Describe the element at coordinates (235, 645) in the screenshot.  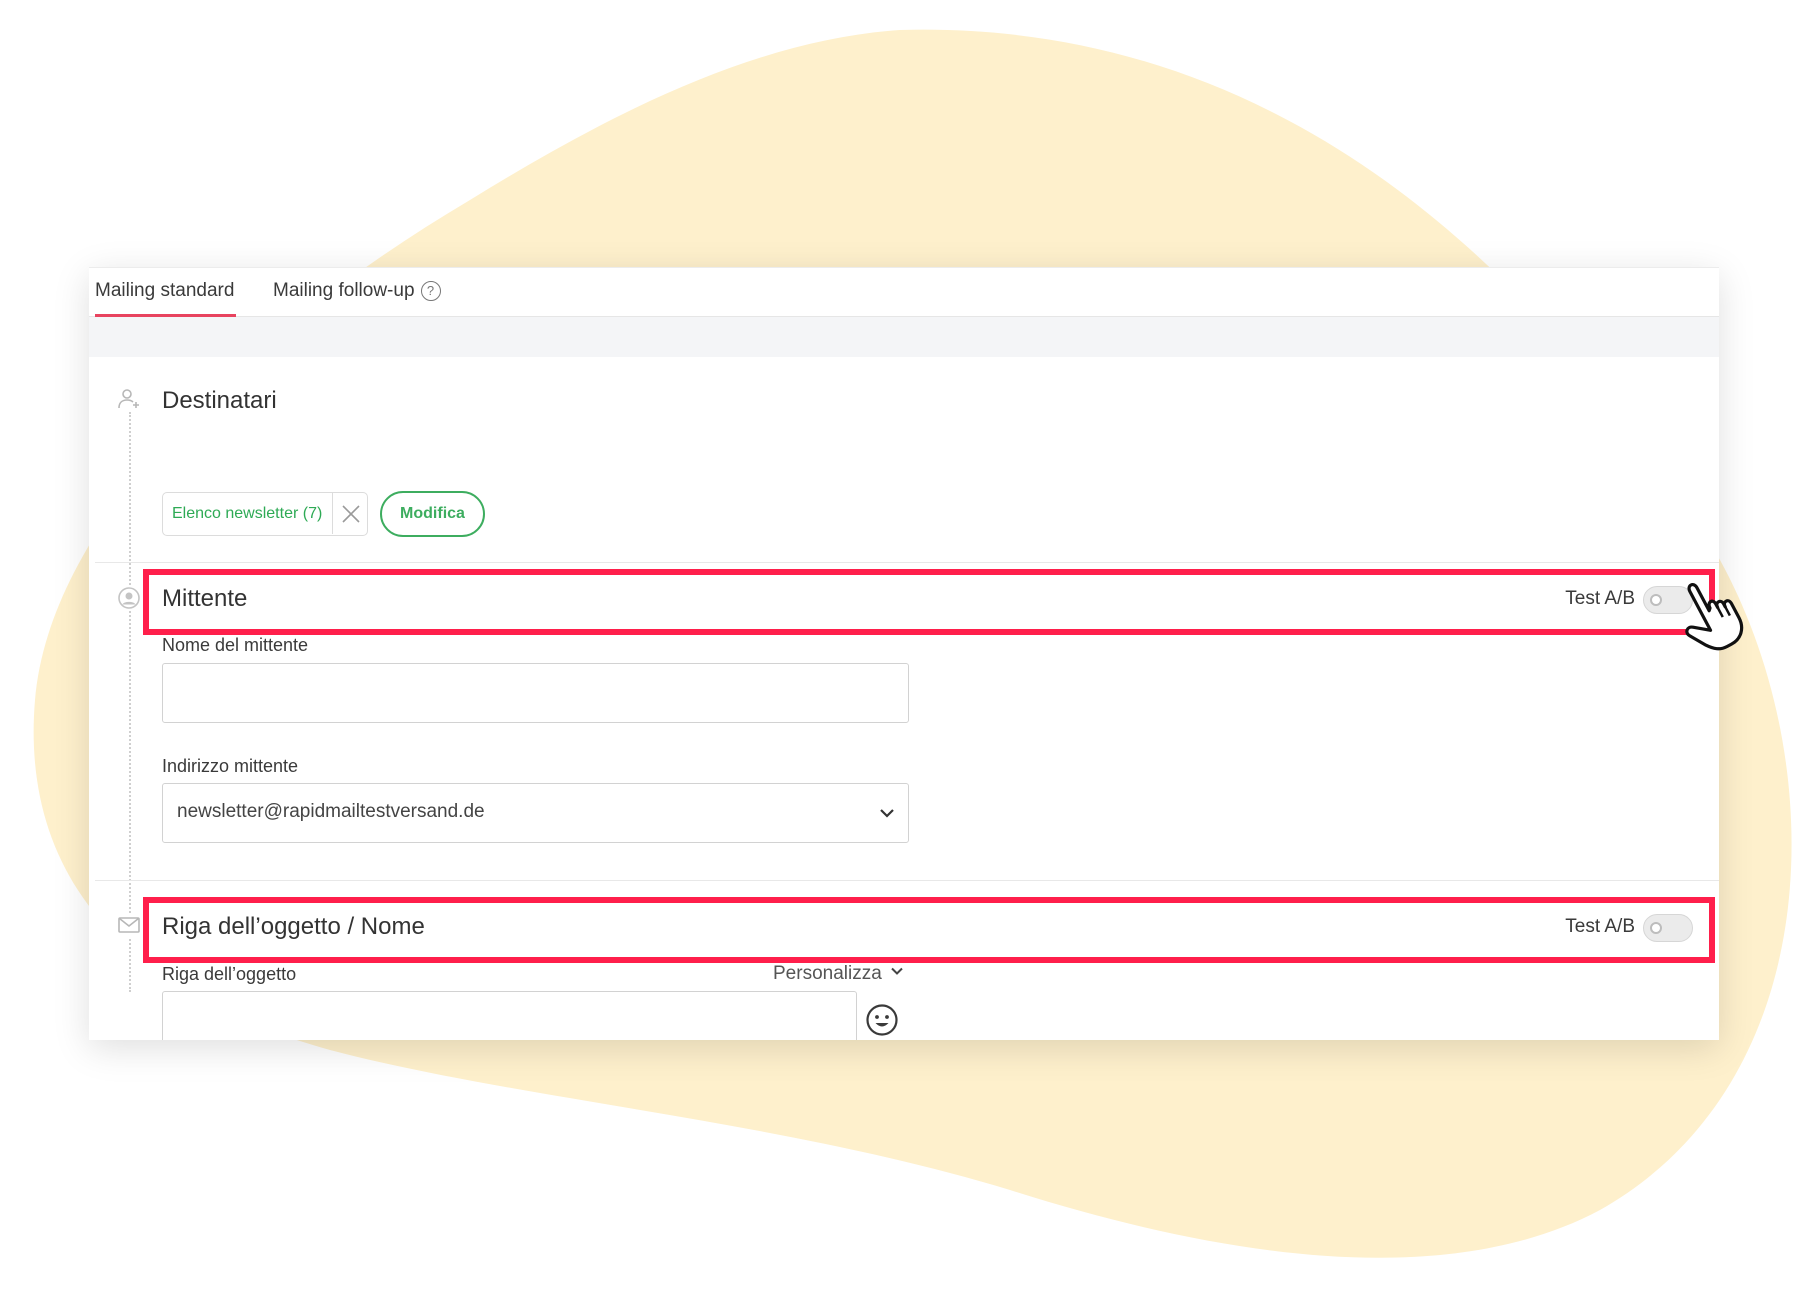
I see `sender-name-label: Nome del mittente` at that location.